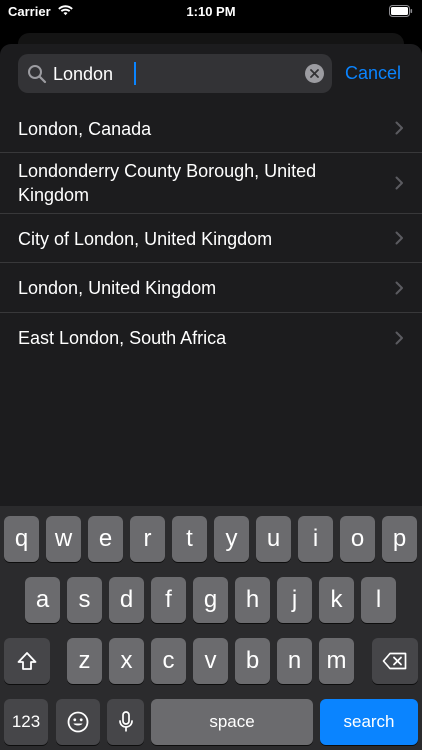 This screenshot has width=422, height=750. I want to click on microphone-icon, so click(125, 721).